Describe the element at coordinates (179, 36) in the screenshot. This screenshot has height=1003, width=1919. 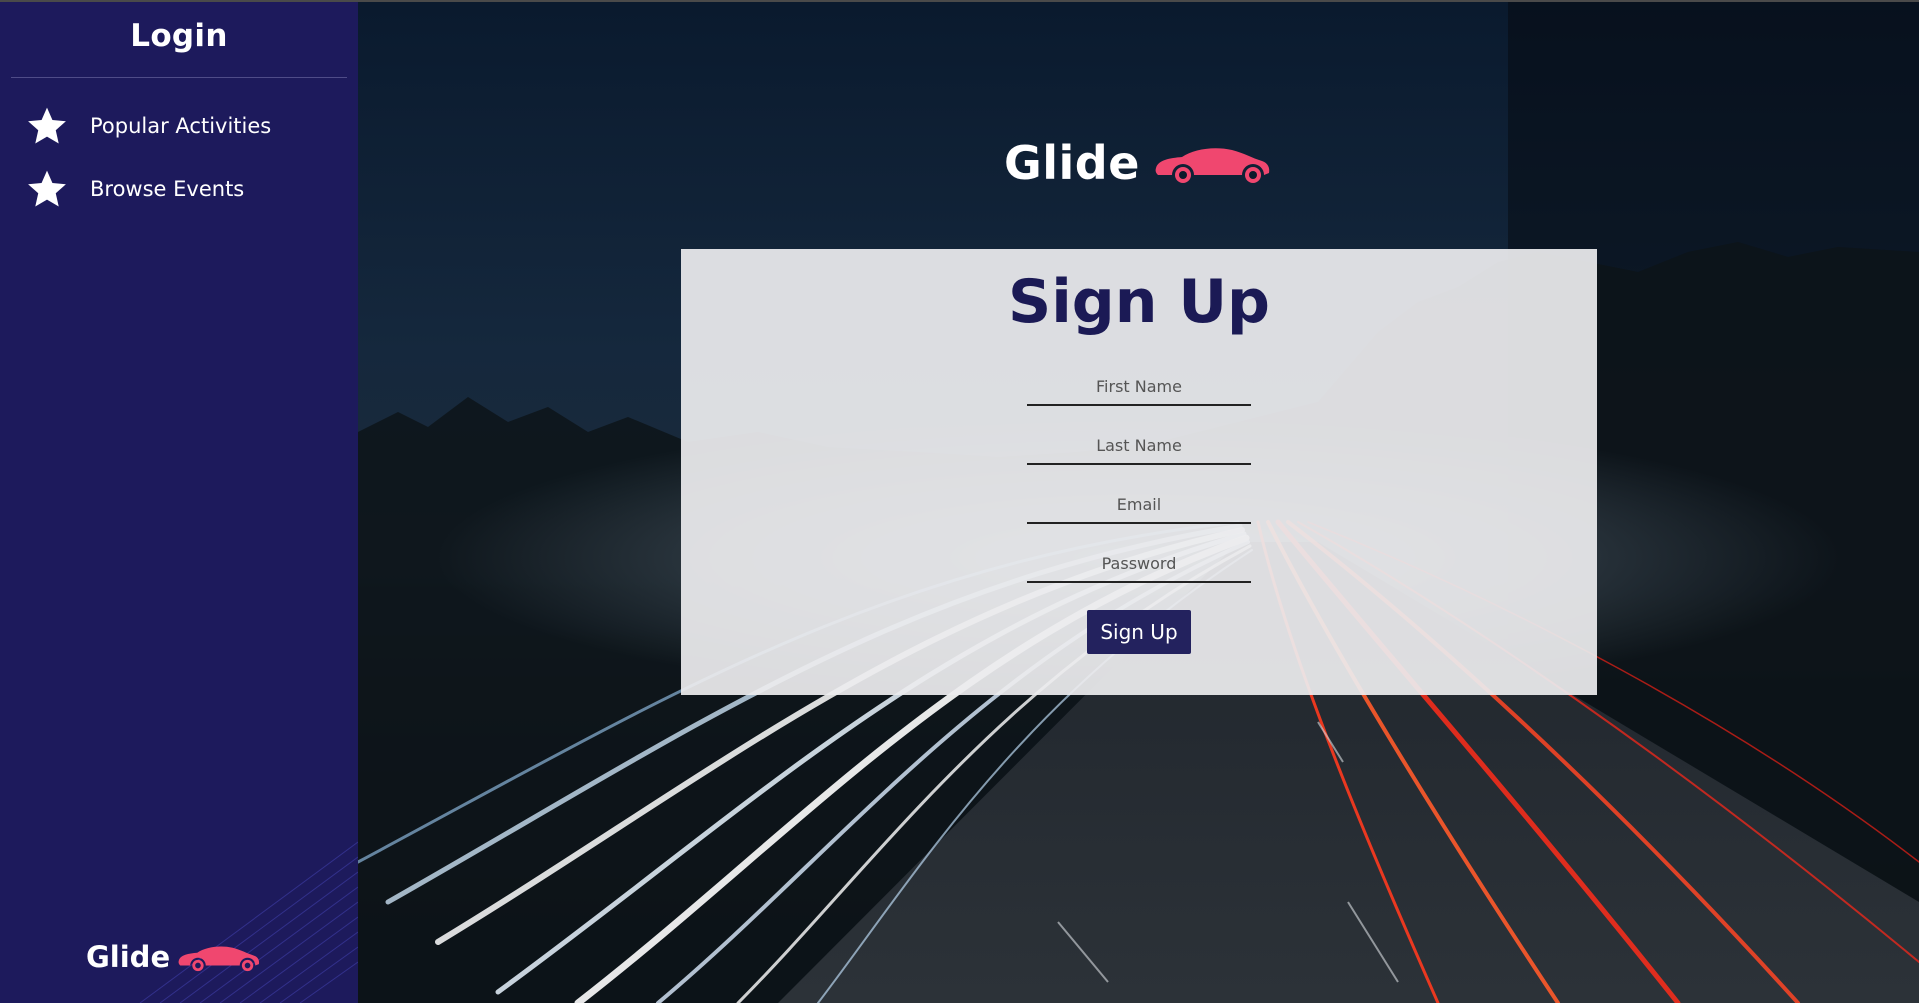
I see `sidebar-login-title: Login` at that location.